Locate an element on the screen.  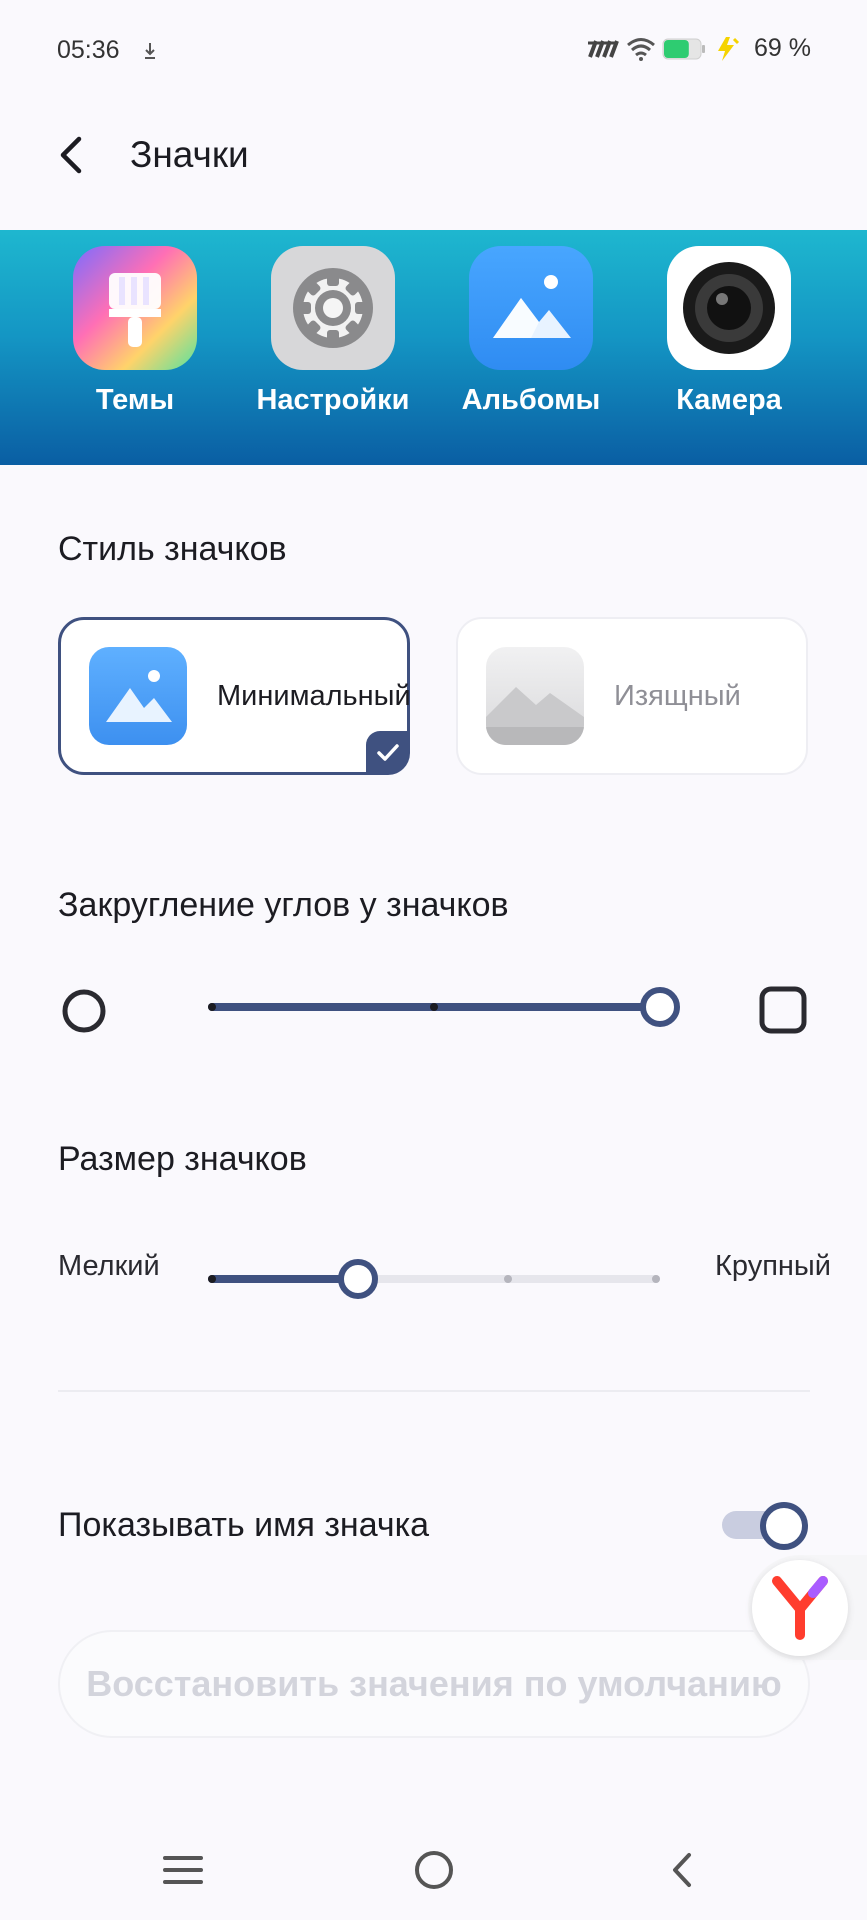
nav-back-button is located at coordinates (682, 1870).